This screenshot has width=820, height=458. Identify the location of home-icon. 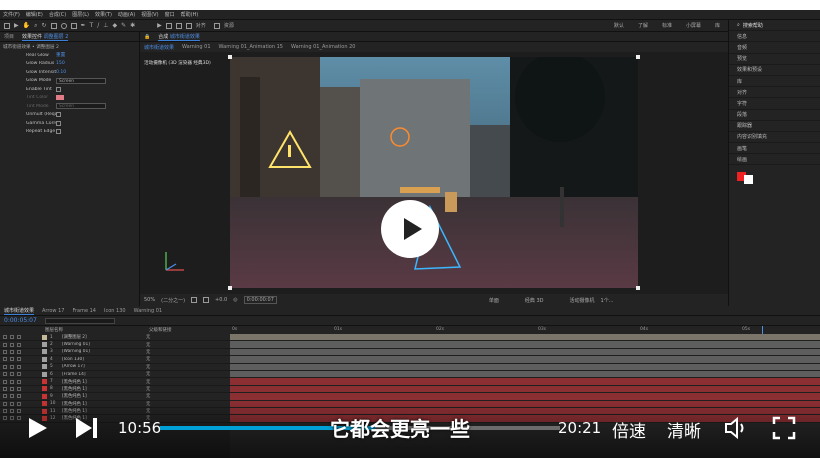
(7, 25).